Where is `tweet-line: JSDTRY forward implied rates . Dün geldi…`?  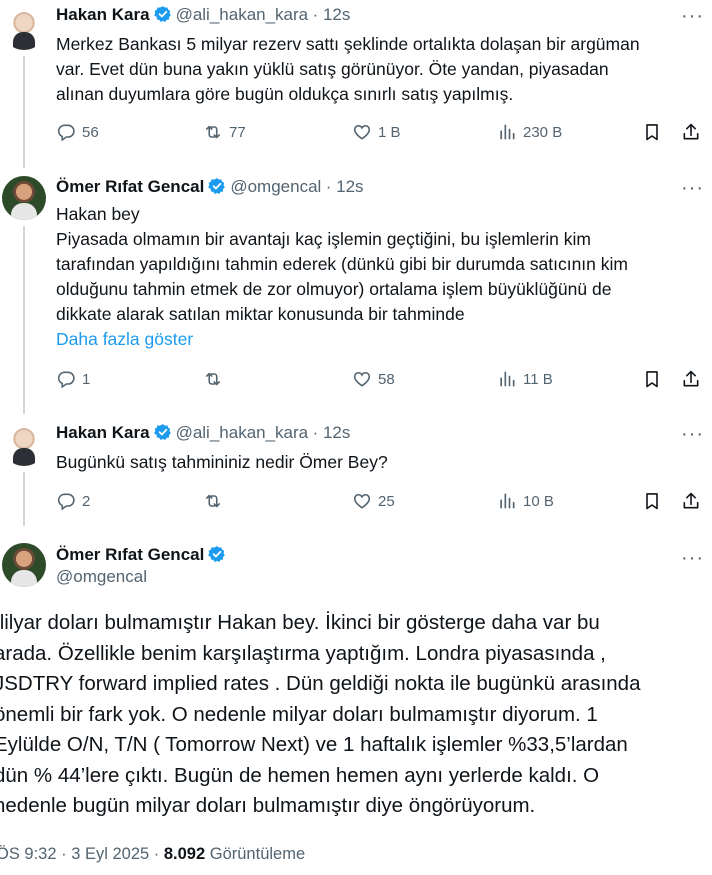
tweet-line: JSDTRY forward implied rates . Dün geldi… is located at coordinates (320, 683).